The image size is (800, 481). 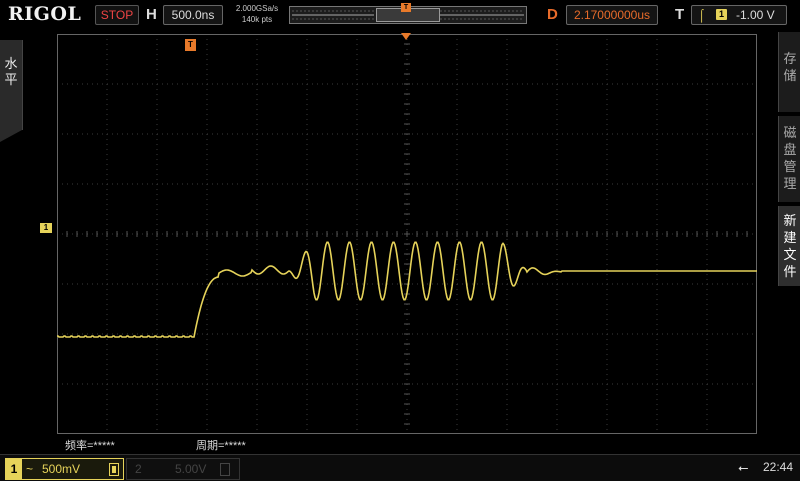 What do you see at coordinates (680, 14) in the screenshot?
I see `trigger-label: T` at bounding box center [680, 14].